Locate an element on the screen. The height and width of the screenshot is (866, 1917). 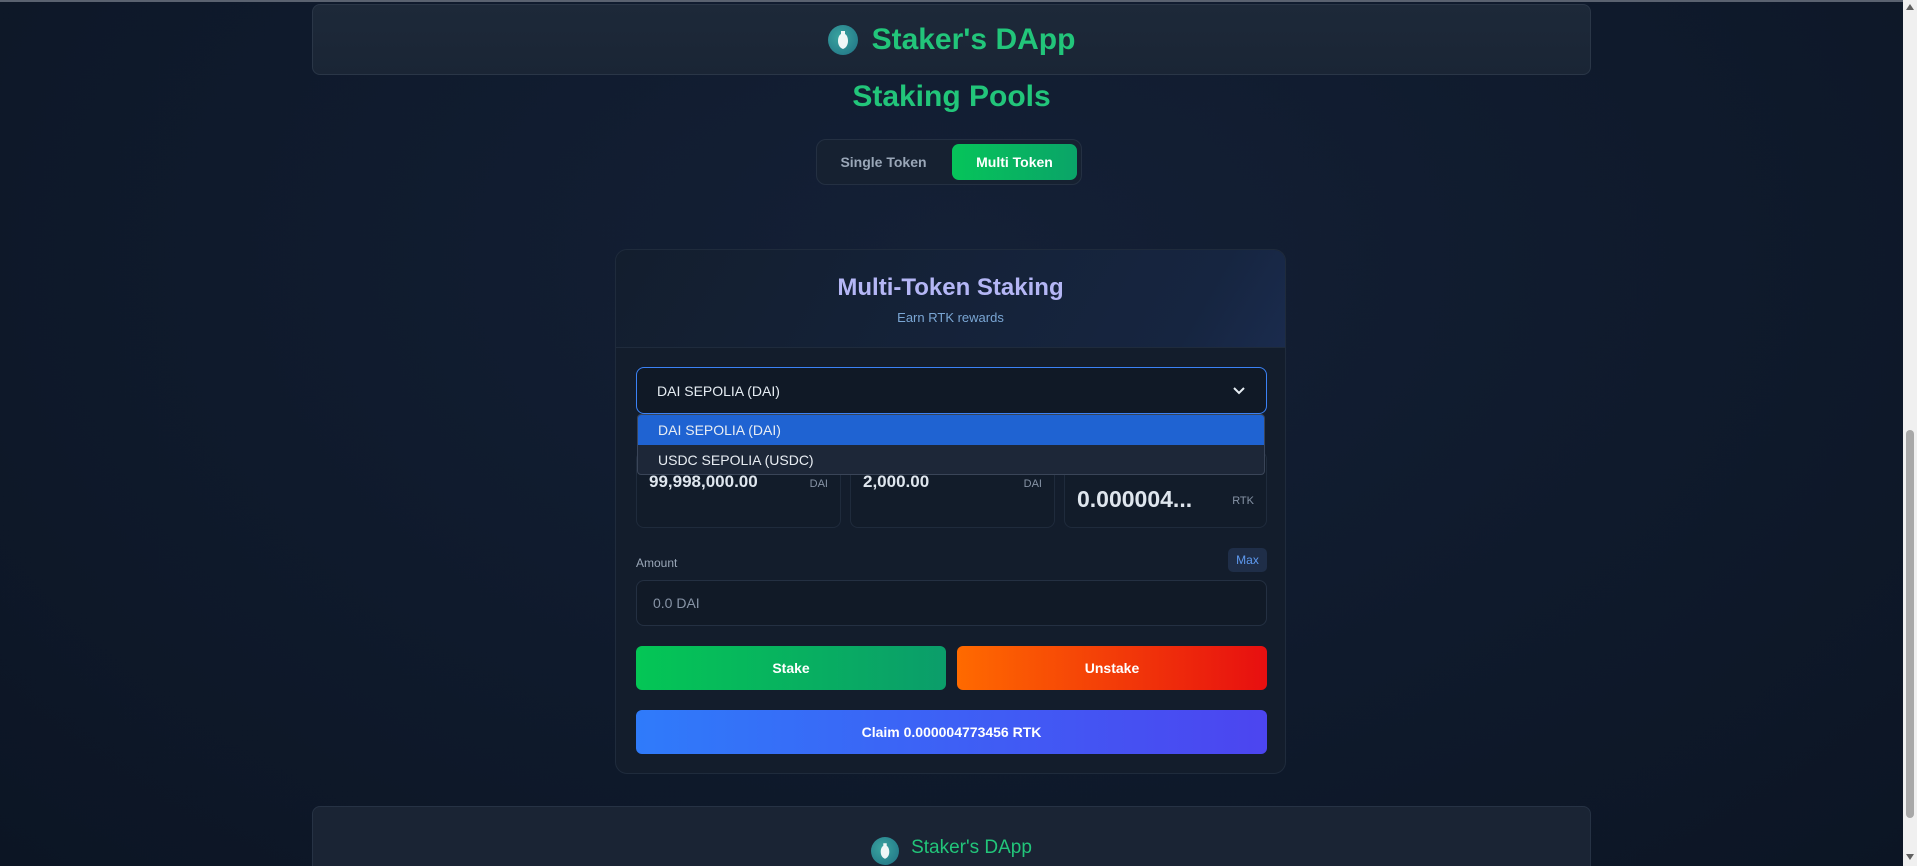
scroll-up-icon is located at coordinates (1910, 7).